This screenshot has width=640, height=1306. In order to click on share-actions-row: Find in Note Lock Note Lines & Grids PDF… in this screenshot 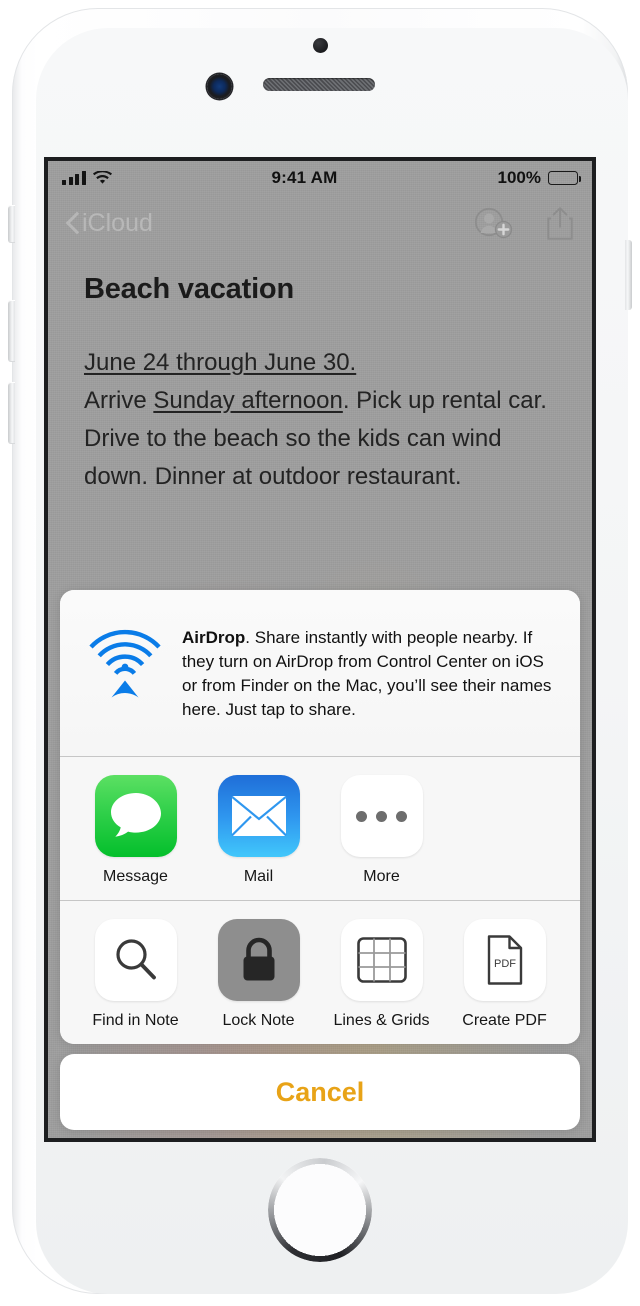, I will do `click(320, 972)`.